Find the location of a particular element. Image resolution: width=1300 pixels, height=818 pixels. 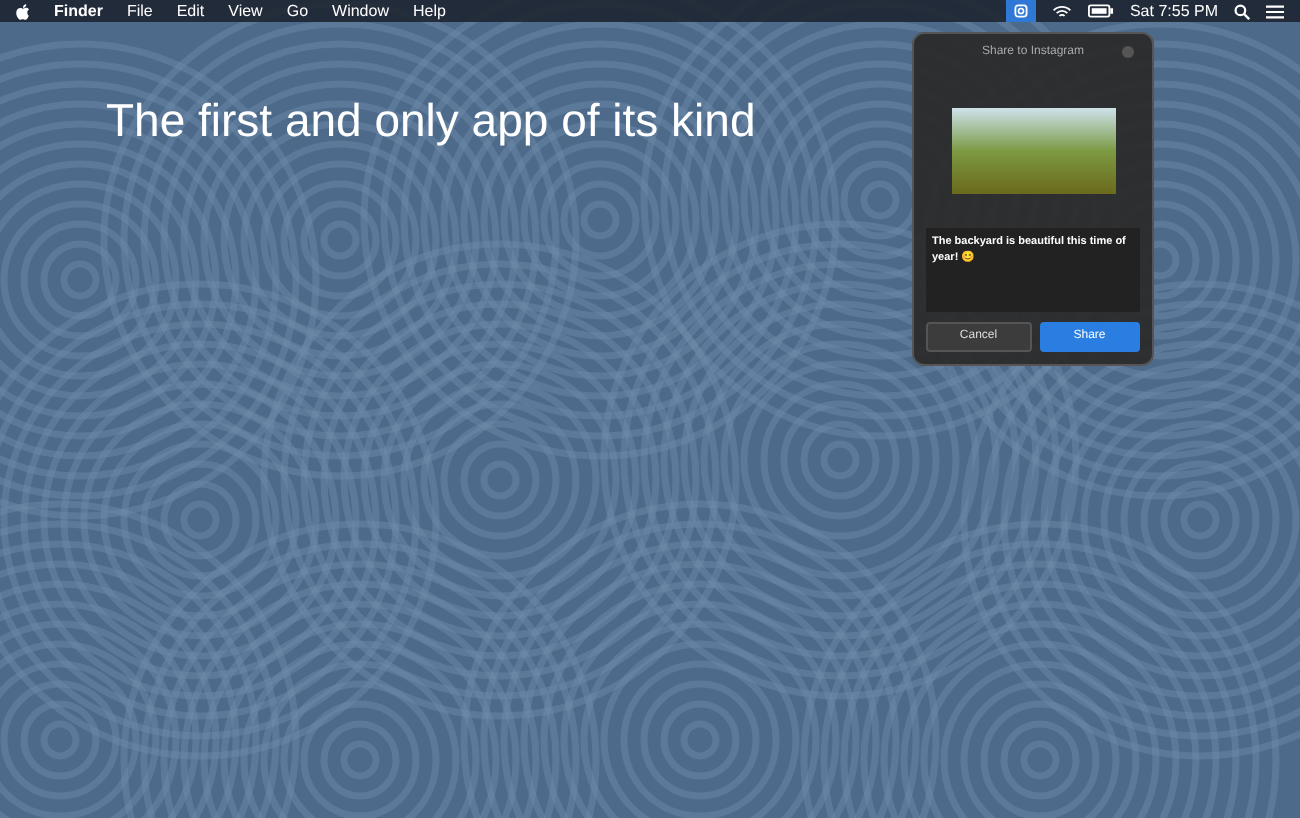

headline: The first and only app of its kind is located at coordinates (431, 121).